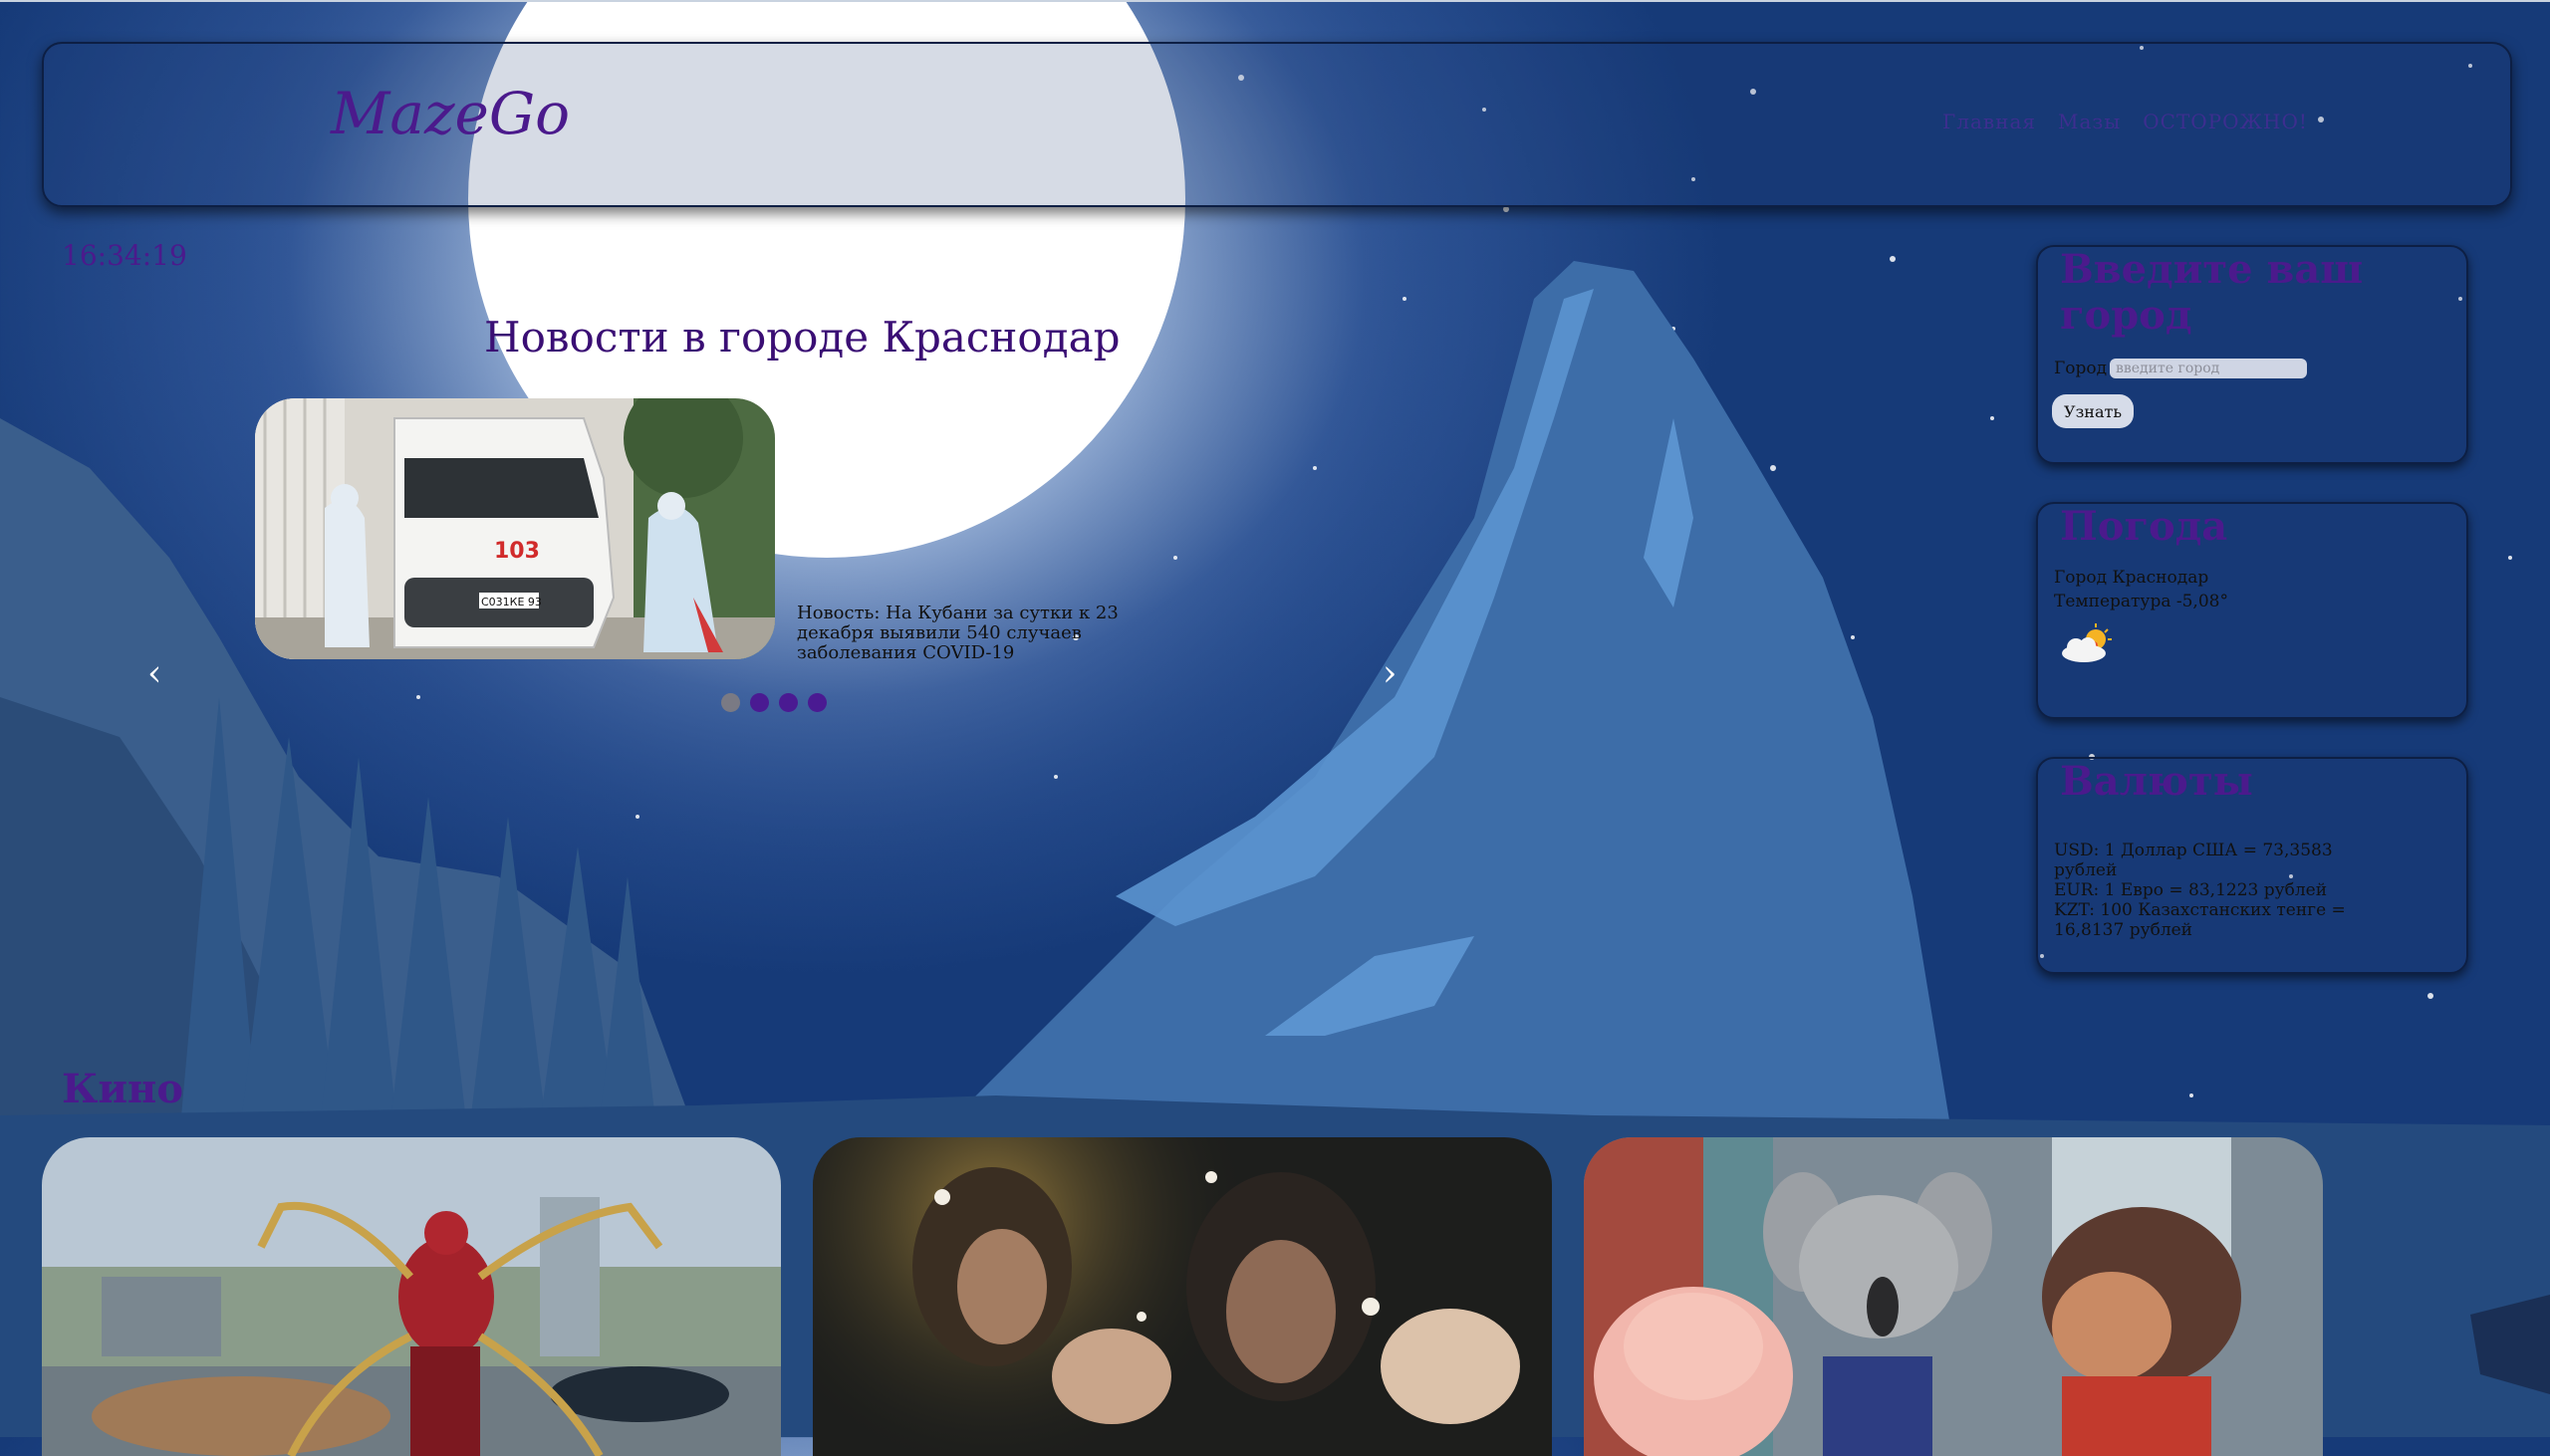  What do you see at coordinates (2191, 890) in the screenshot?
I see `currency-eur: EUR: 1 Евро = 83,1223 рублей` at bounding box center [2191, 890].